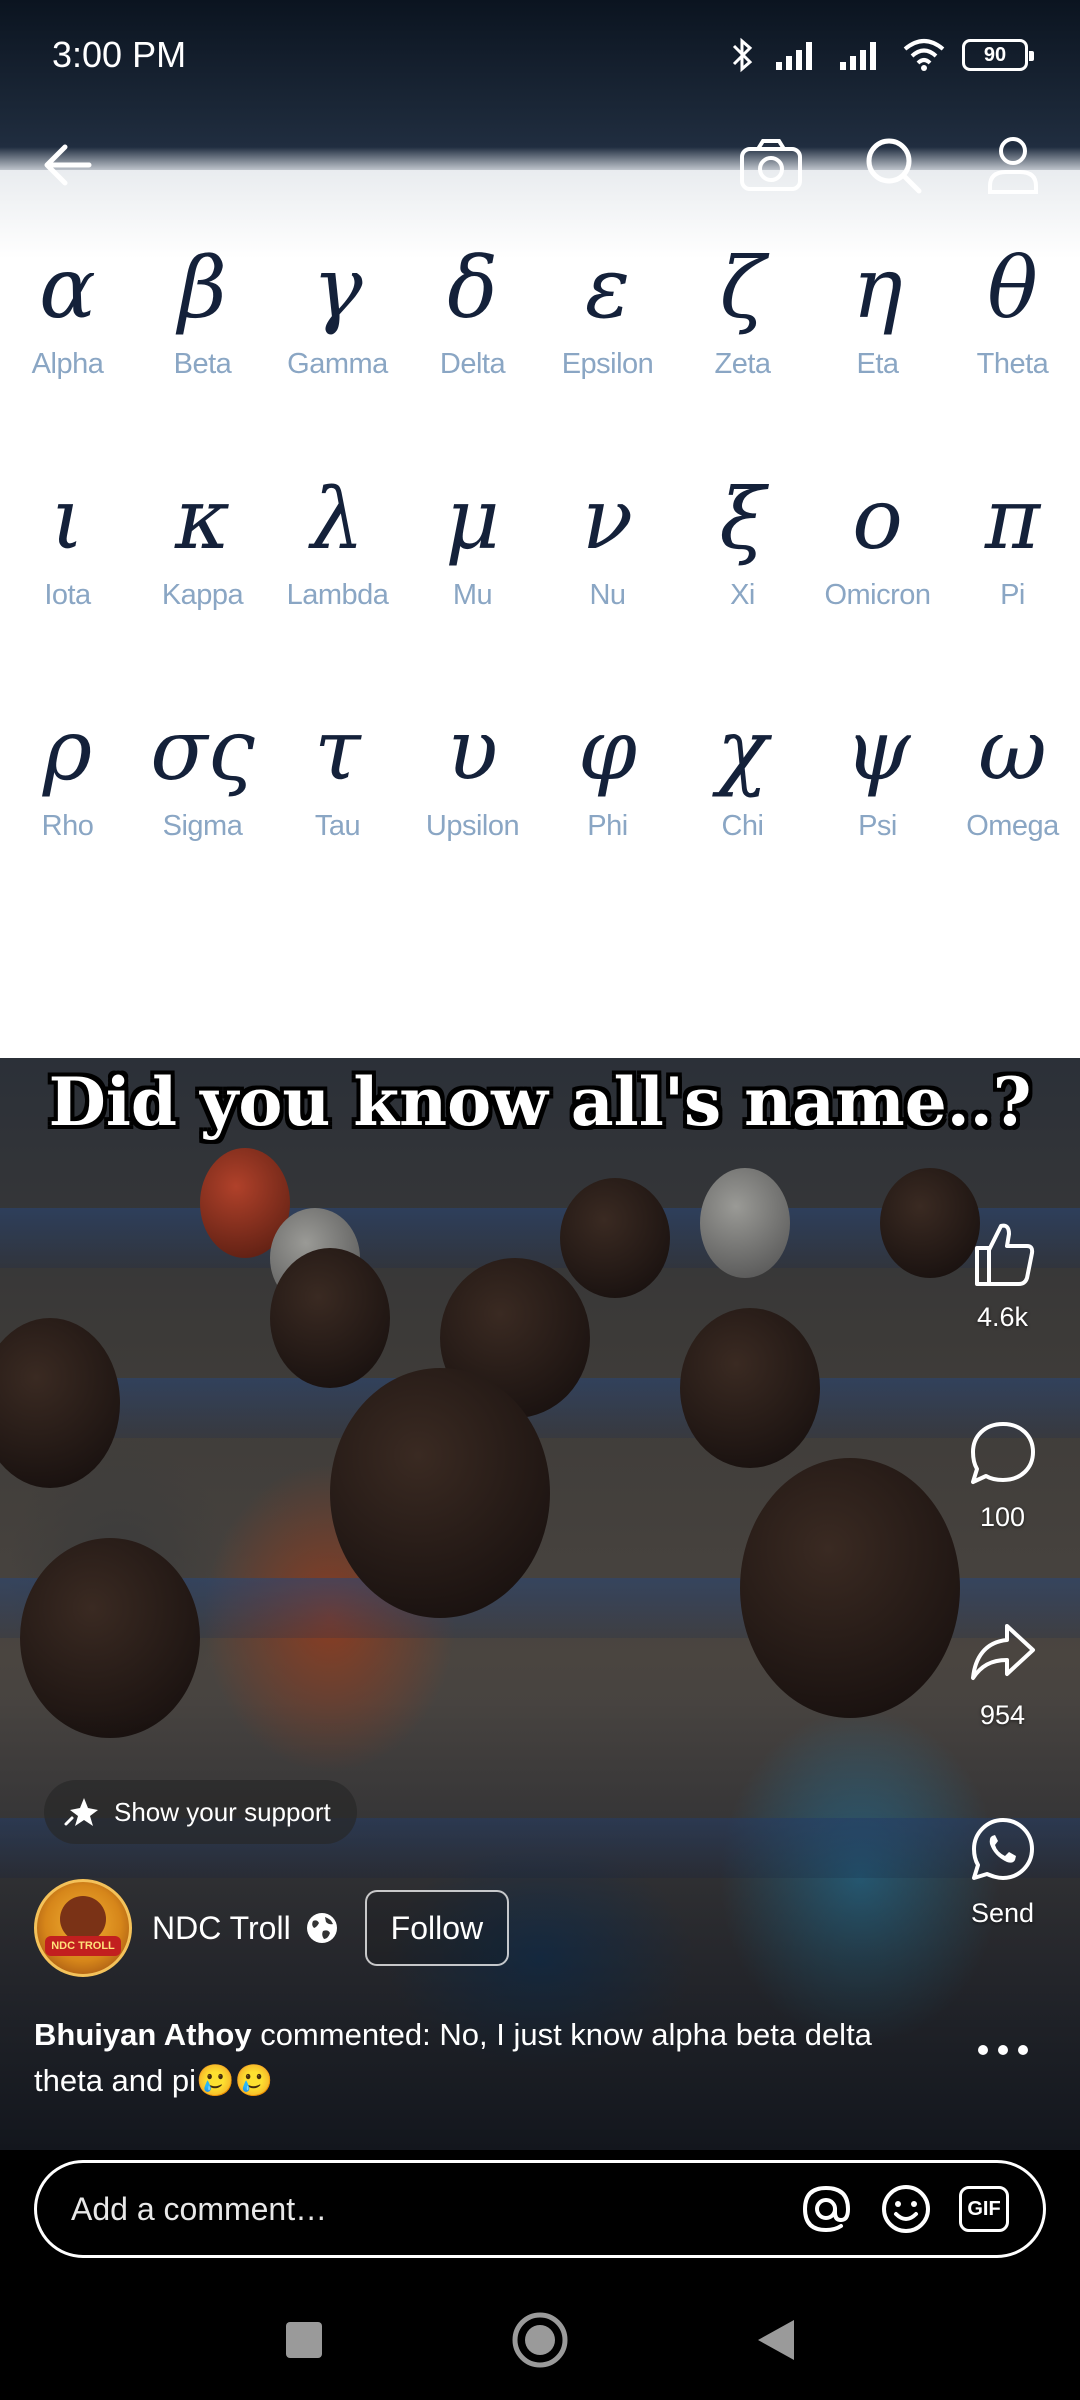  I want to click on greek-symbol: ξ, so click(742, 519).